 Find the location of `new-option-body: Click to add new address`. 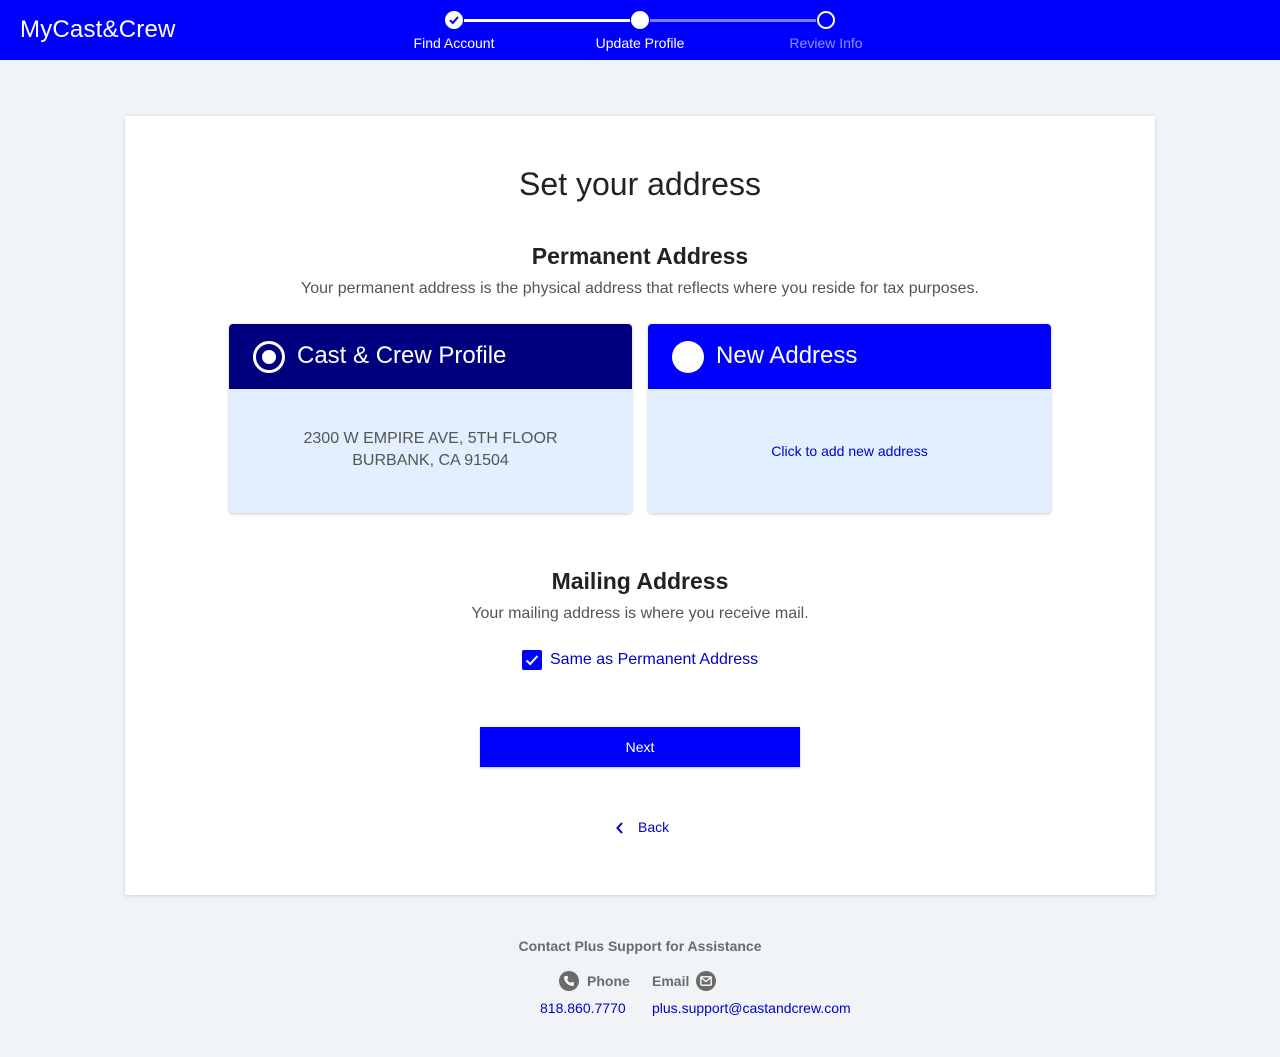

new-option-body: Click to add new address is located at coordinates (849, 451).